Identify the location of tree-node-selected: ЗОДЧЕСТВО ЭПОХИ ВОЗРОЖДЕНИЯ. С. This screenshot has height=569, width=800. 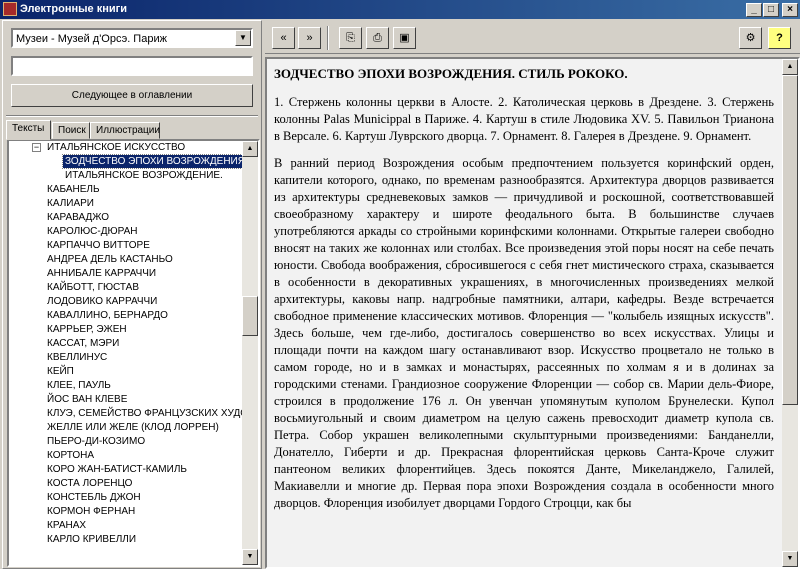
(160, 161).